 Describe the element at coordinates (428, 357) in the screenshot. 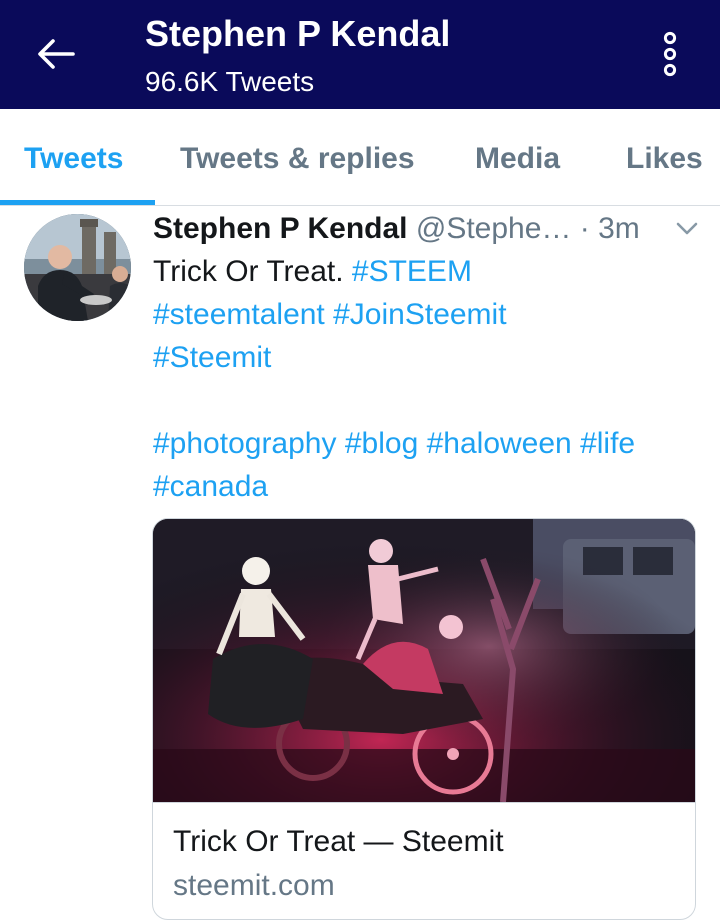

I see `tweet-text-line: #Steemit` at that location.